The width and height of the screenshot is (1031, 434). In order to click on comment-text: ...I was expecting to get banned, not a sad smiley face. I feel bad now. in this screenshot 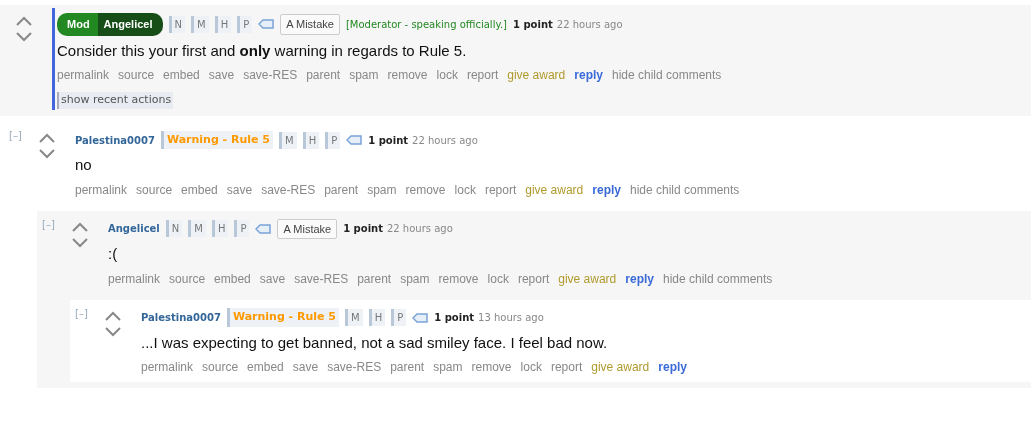, I will do `click(375, 342)`.